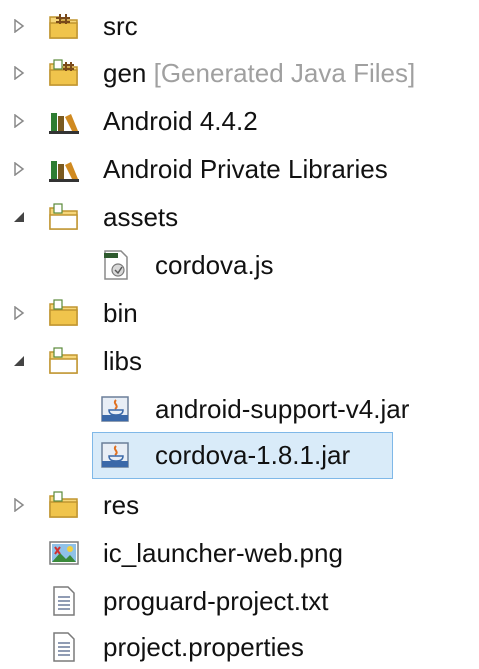 This screenshot has width=479, height=669. I want to click on generated-files-decoration: [Generated Java Files], so click(281, 73).